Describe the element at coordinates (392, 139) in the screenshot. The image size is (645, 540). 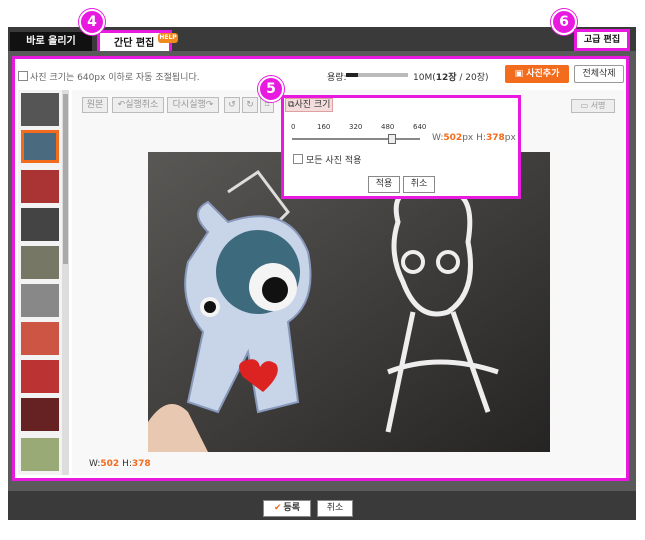
I see `size-slider-handle` at that location.